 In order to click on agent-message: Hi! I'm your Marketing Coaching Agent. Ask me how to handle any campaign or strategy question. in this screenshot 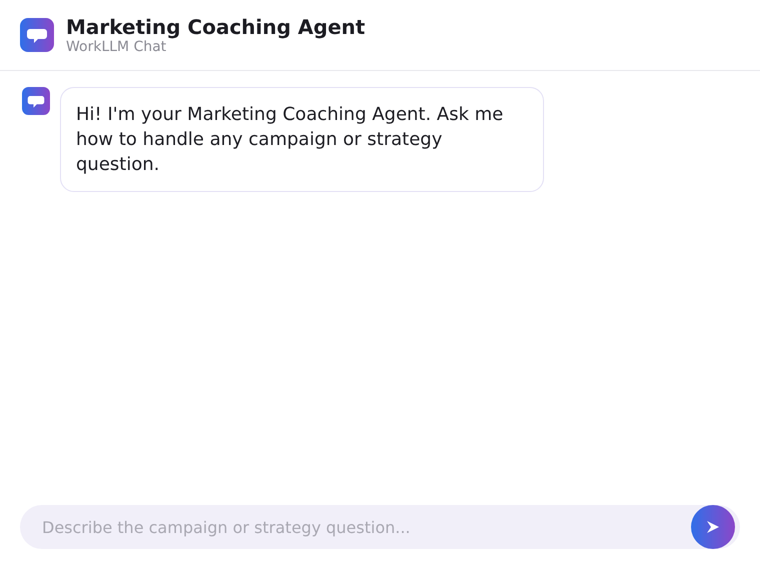, I will do `click(302, 139)`.